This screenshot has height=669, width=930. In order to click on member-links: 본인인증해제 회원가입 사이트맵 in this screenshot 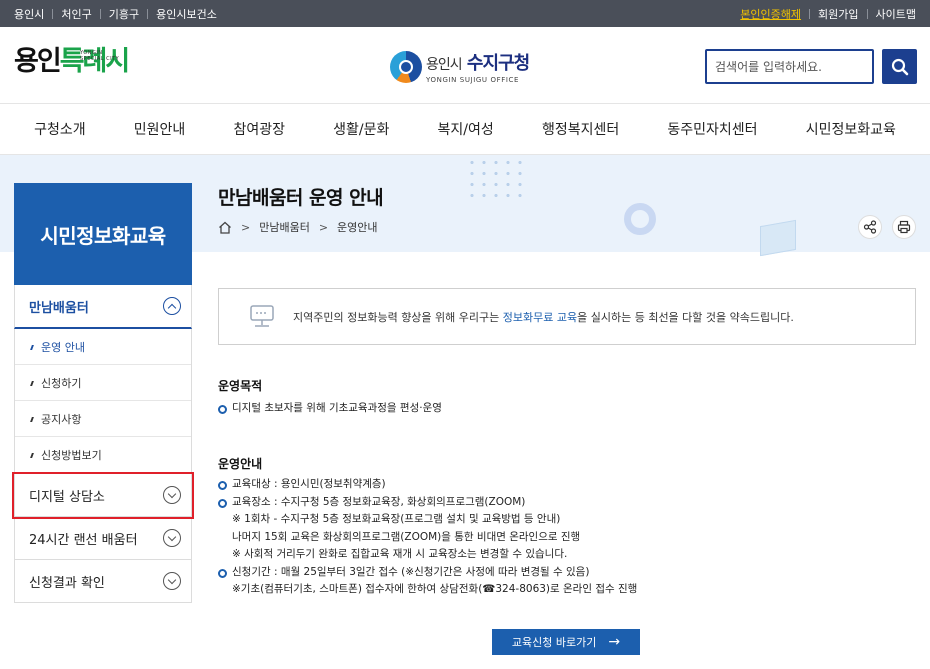, I will do `click(828, 14)`.